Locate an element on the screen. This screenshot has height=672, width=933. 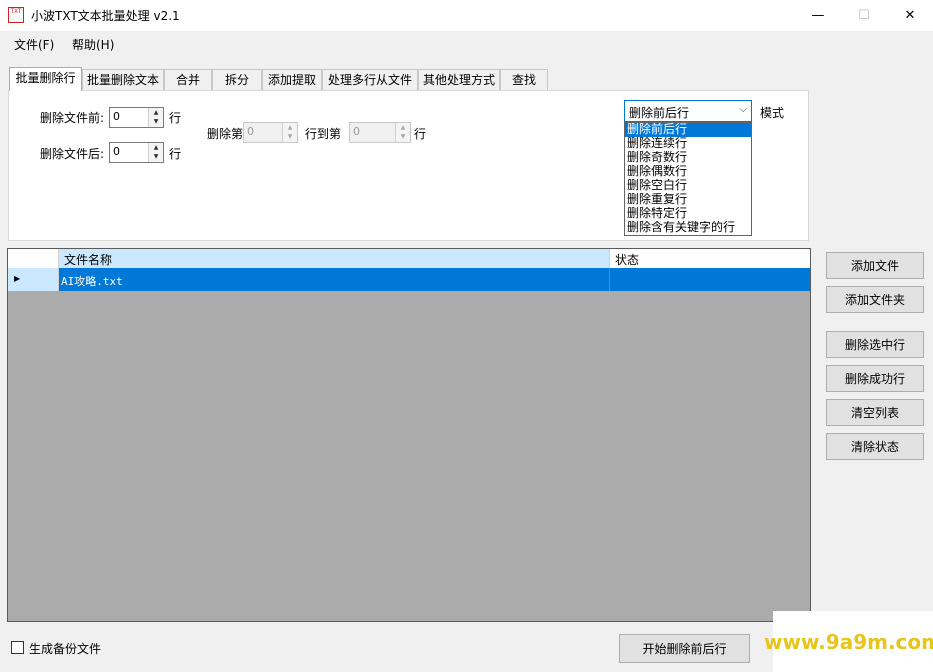
tab-search: 查找 is located at coordinates (524, 79).